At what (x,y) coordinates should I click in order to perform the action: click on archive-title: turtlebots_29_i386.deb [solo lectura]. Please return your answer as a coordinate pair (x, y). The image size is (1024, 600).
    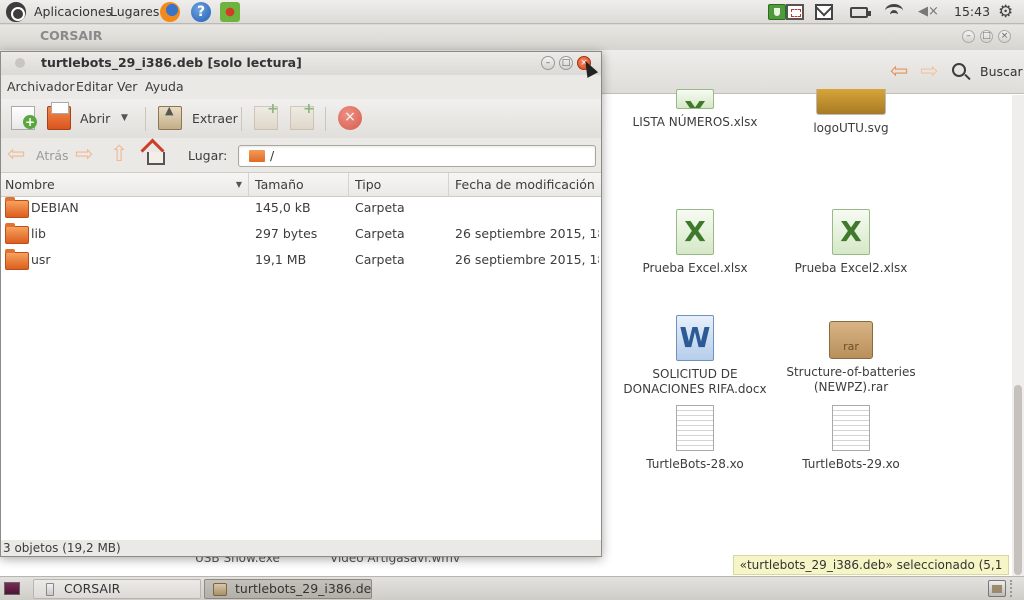
    Looking at the image, I should click on (171, 62).